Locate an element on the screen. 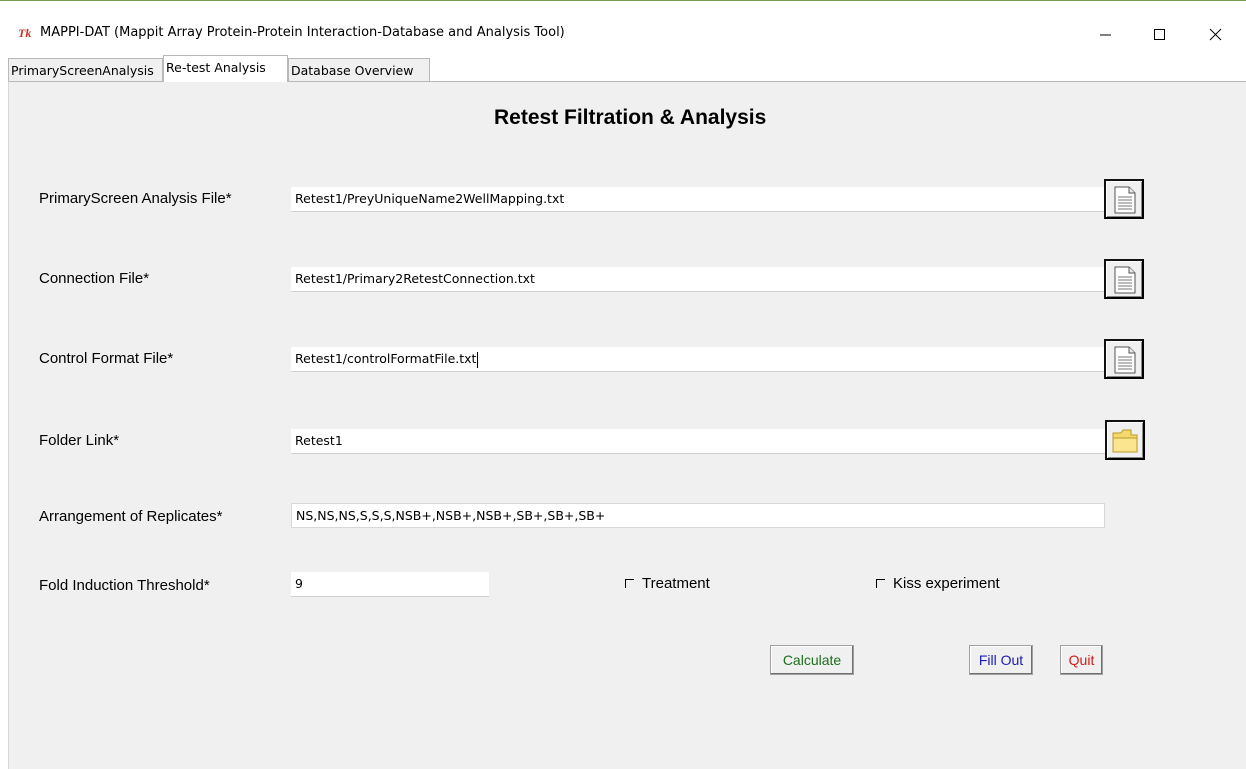  control-format-file-value: Retest1/controlFormatFile.txt is located at coordinates (386, 358).